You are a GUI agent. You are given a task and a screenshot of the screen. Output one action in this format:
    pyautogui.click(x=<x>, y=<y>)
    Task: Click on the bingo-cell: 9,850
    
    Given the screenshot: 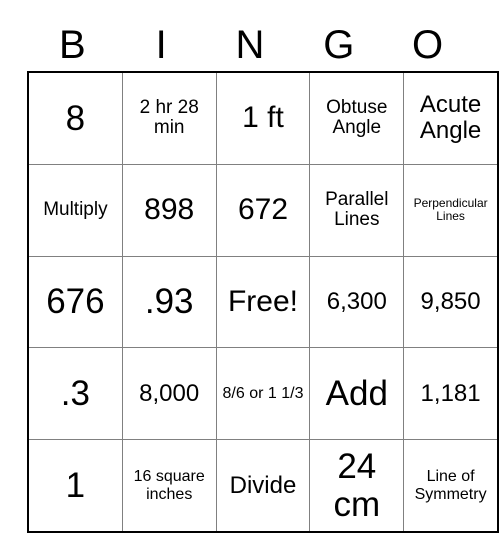 What is the action you would take?
    pyautogui.click(x=450, y=302)
    